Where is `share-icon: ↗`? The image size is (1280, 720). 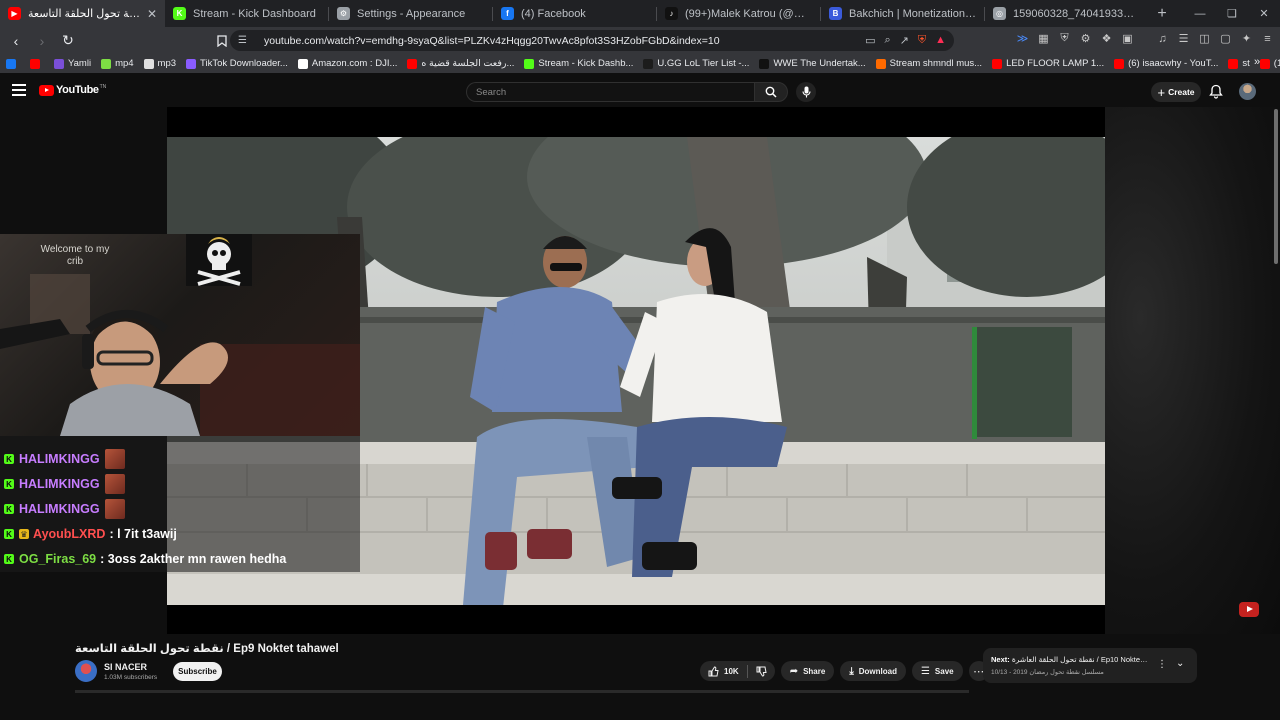 share-icon: ↗ is located at coordinates (904, 40).